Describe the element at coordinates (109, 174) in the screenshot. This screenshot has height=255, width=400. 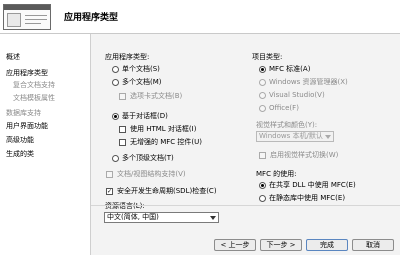
I see `doc-view-checkbox` at that location.